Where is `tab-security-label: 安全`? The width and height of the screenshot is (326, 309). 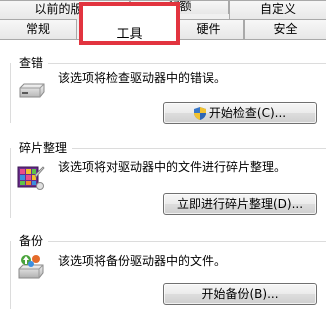
tab-security-label: 安全 is located at coordinates (285, 29).